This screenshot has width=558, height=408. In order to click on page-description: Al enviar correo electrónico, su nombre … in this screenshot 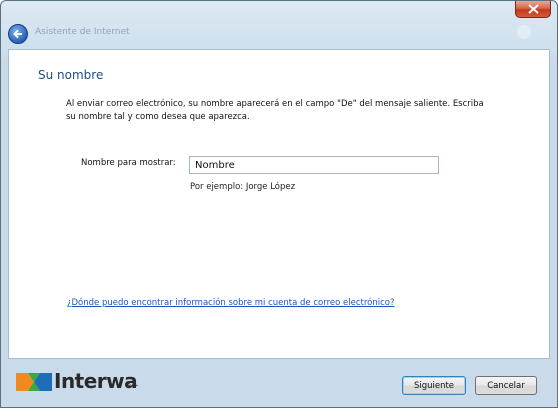, I will do `click(275, 110)`.